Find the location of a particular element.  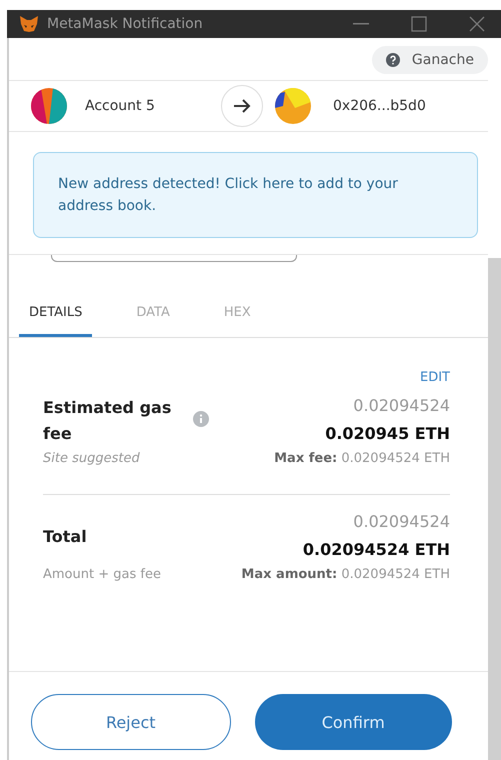

fee-label: Estimated gas fee is located at coordinates (107, 421).